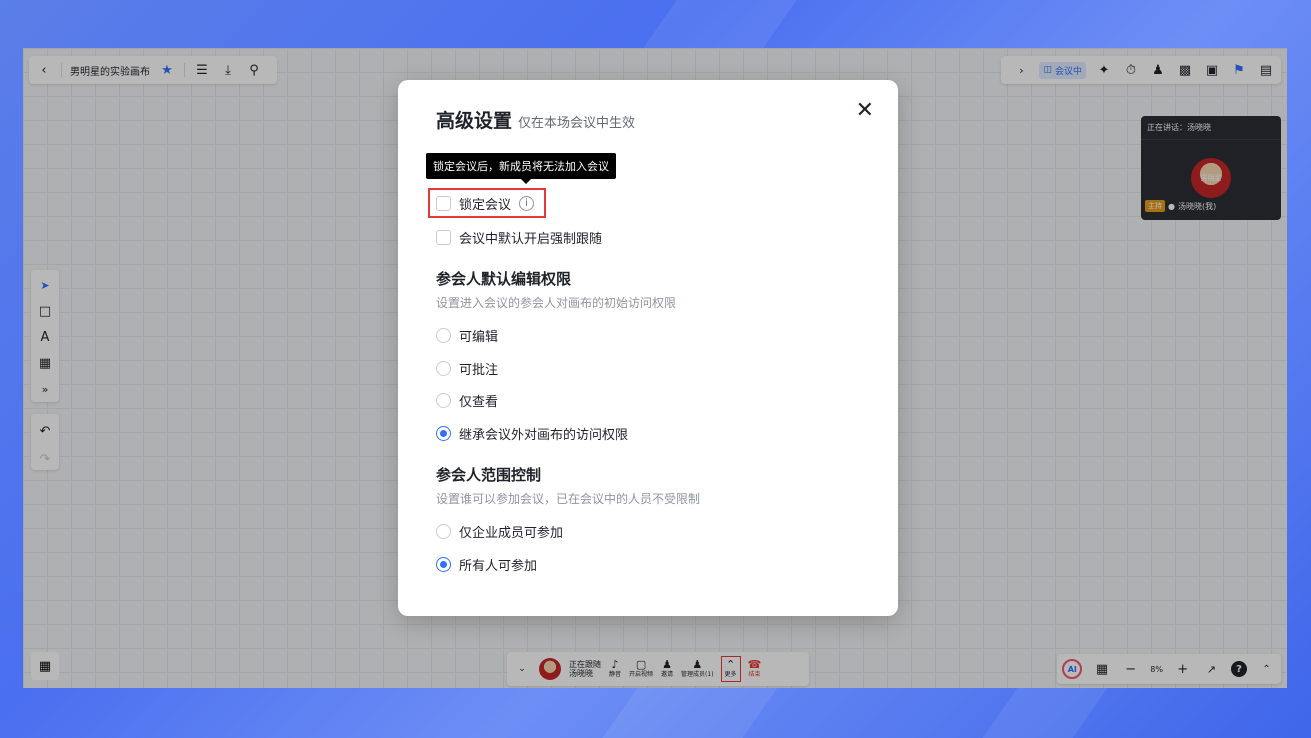 This screenshot has height=738, width=1311. I want to click on lock-meeting-checkbox, so click(443, 203).